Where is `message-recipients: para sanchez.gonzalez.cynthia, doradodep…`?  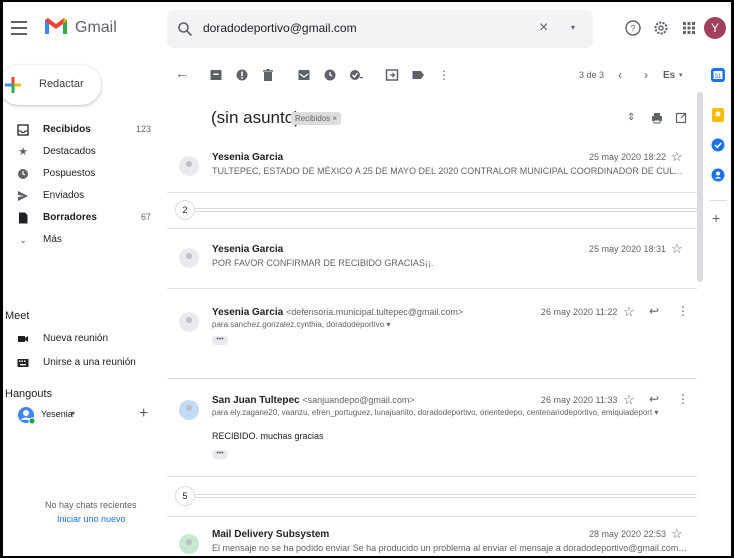
message-recipients: para sanchez.gonzalez.cynthia, doradodep… is located at coordinates (382, 324).